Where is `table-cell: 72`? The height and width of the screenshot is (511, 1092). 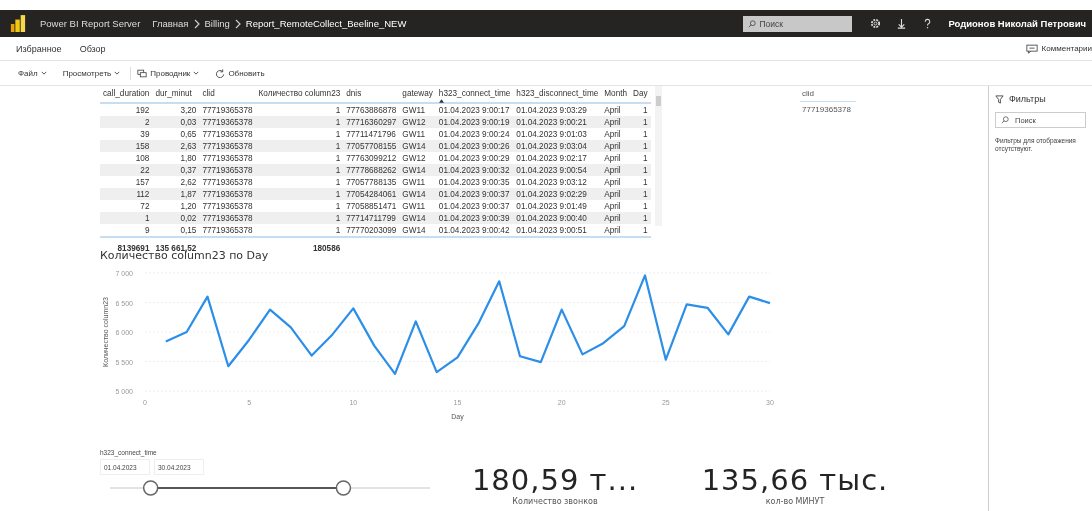 table-cell: 72 is located at coordinates (145, 206).